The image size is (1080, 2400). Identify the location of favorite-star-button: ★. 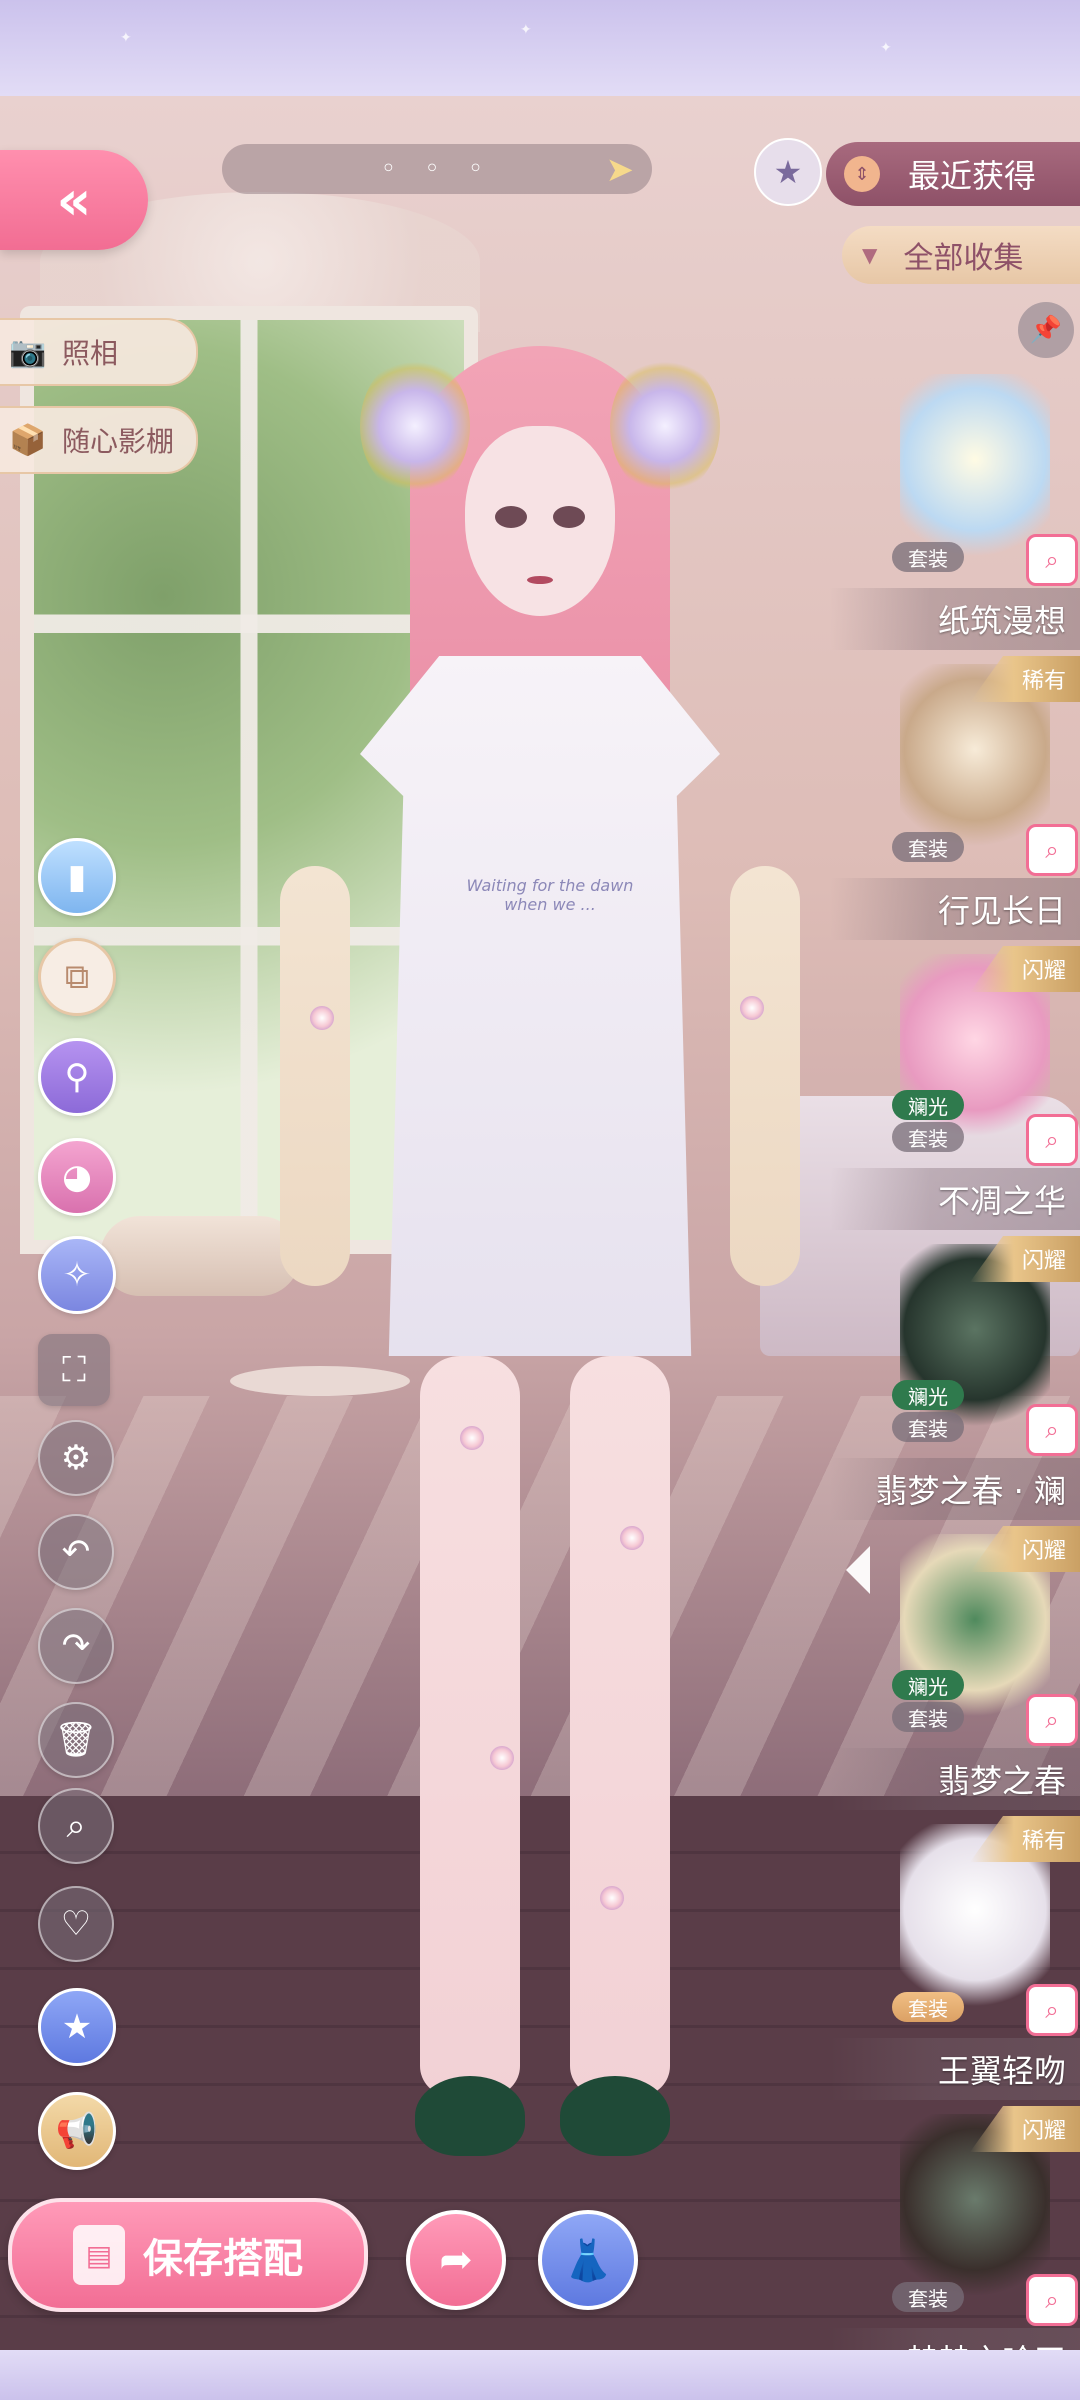
(788, 172).